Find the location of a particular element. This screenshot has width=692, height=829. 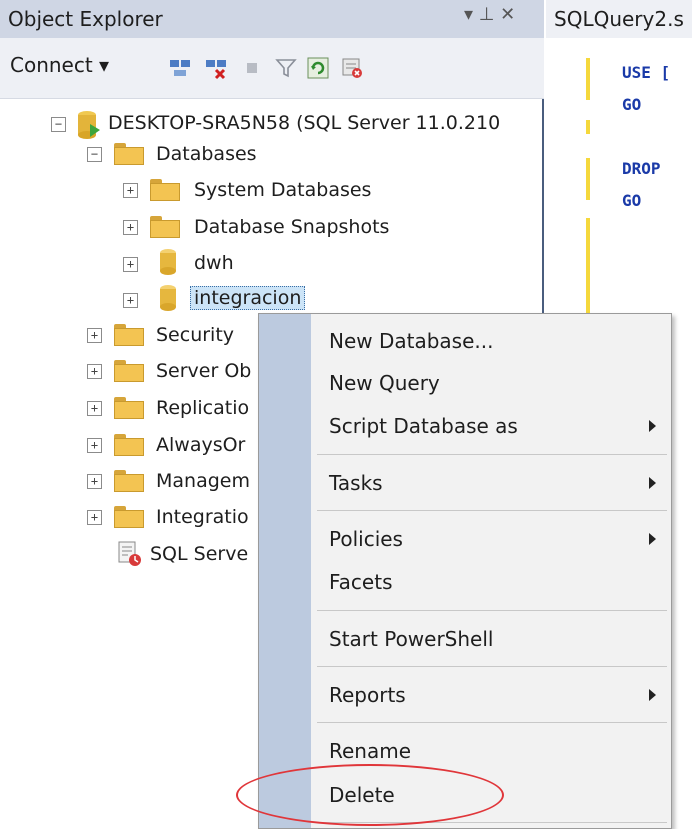

tree-item-sql-server-agent: SQL Serve is located at coordinates (199, 554).